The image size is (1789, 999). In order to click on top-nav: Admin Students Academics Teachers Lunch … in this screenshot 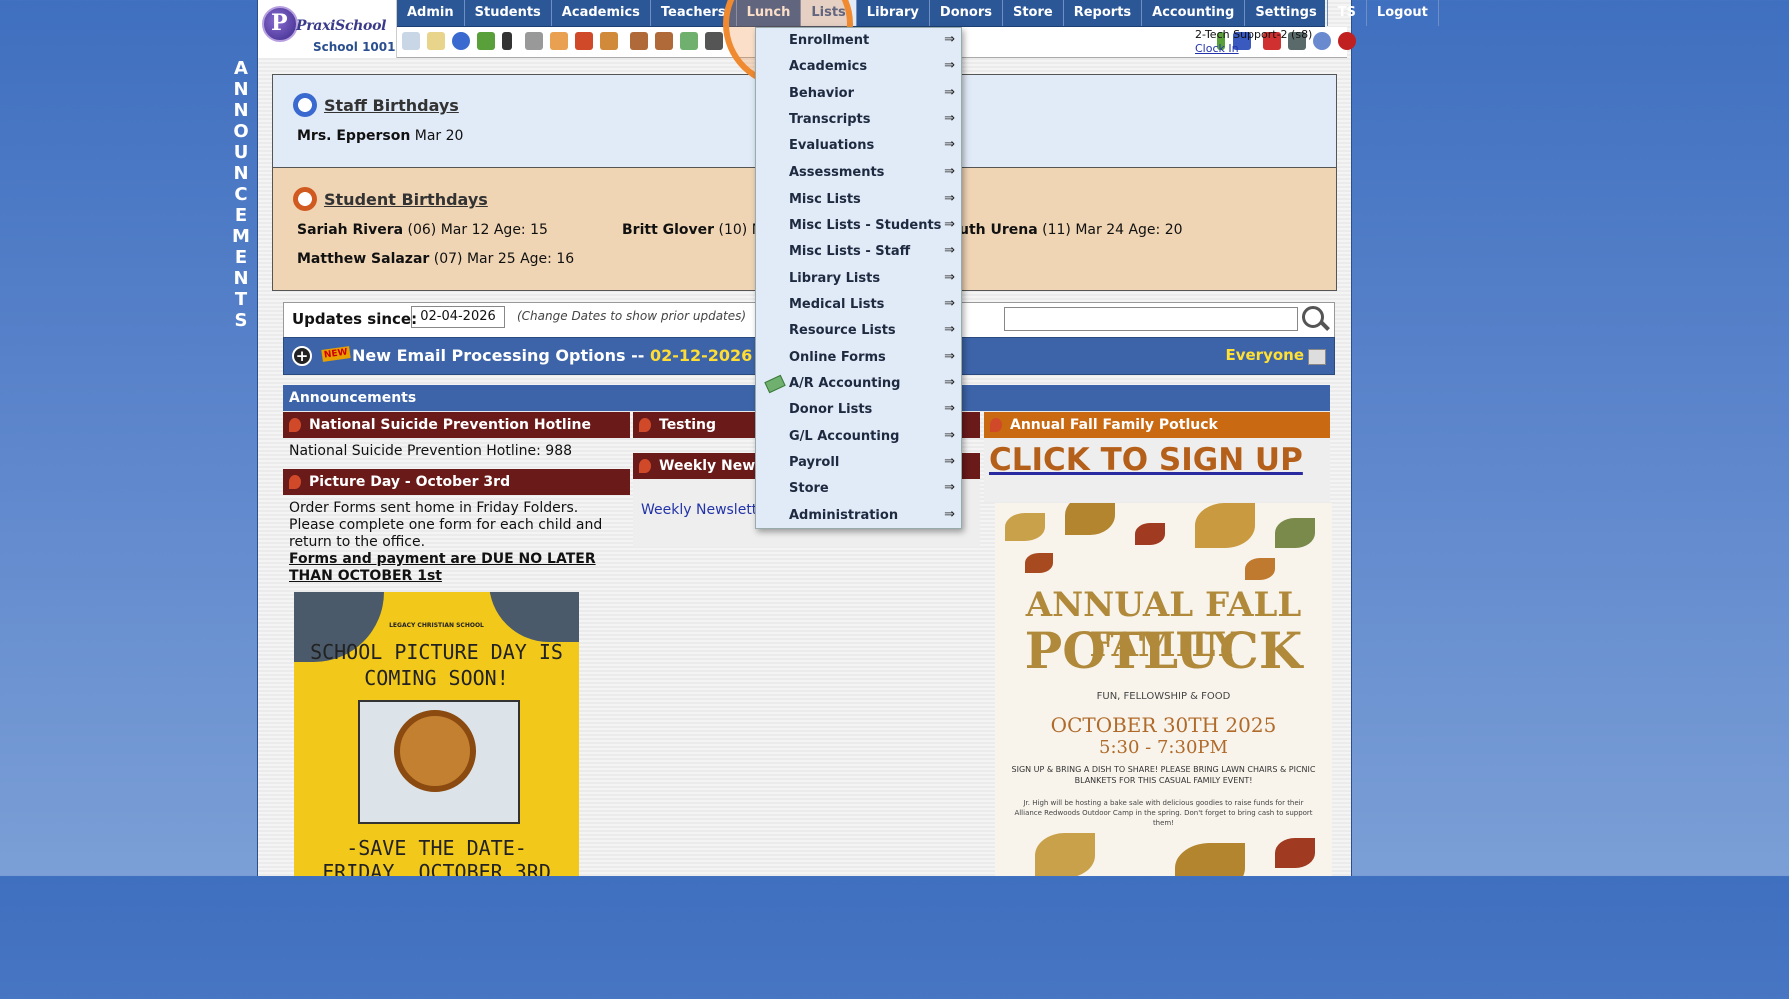, I will do `click(918, 13)`.